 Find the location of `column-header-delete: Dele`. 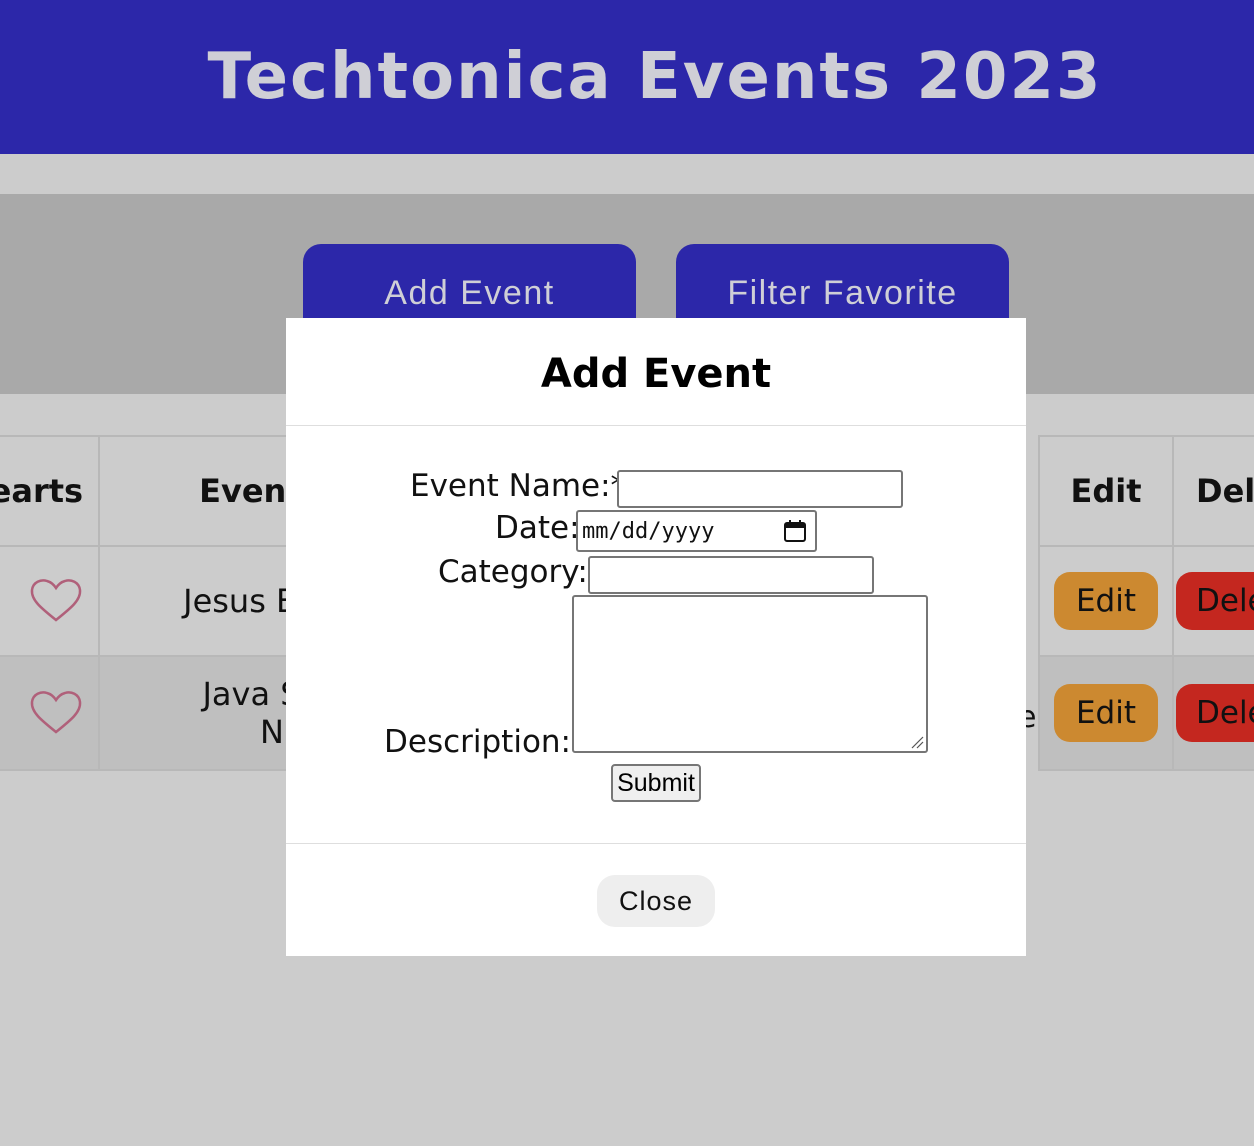

column-header-delete: Dele is located at coordinates (1213, 491).